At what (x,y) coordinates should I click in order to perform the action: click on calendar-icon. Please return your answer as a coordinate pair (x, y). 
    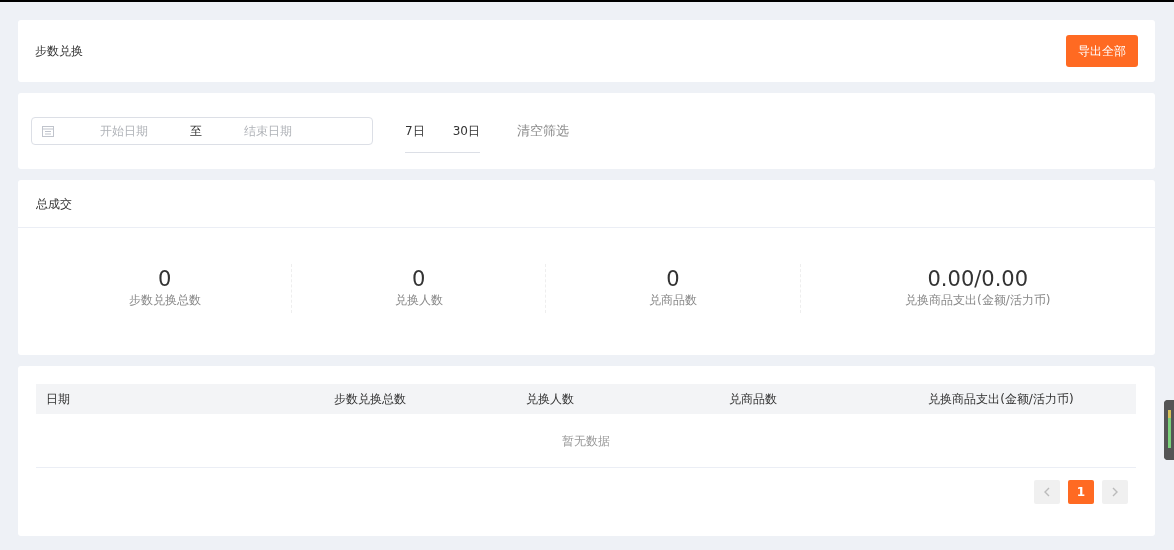
    Looking at the image, I should click on (48, 131).